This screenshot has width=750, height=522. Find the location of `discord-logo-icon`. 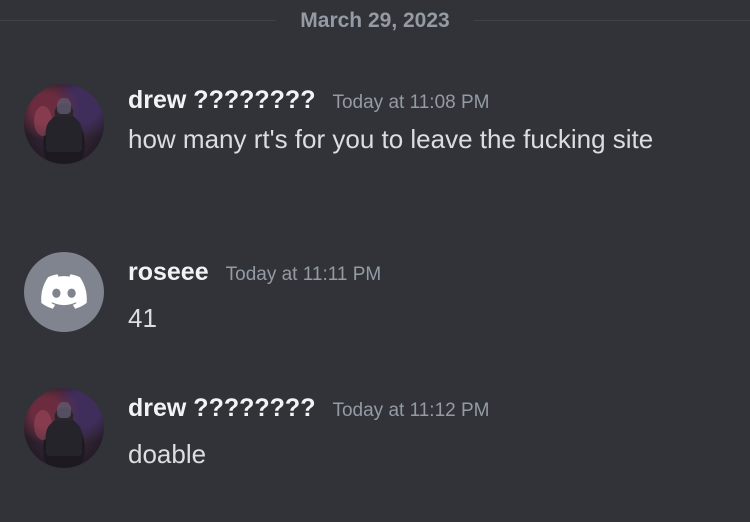

discord-logo-icon is located at coordinates (64, 291).